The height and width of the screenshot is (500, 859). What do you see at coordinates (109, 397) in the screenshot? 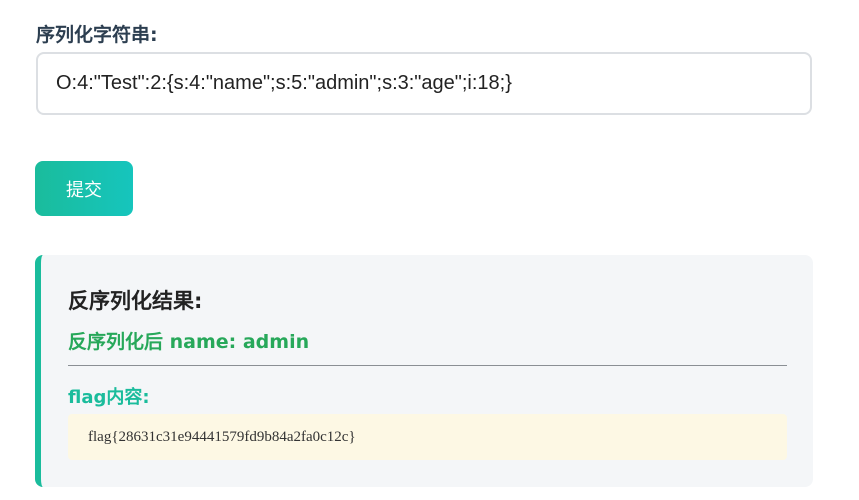
I see `flag-label: flag内容:` at bounding box center [109, 397].